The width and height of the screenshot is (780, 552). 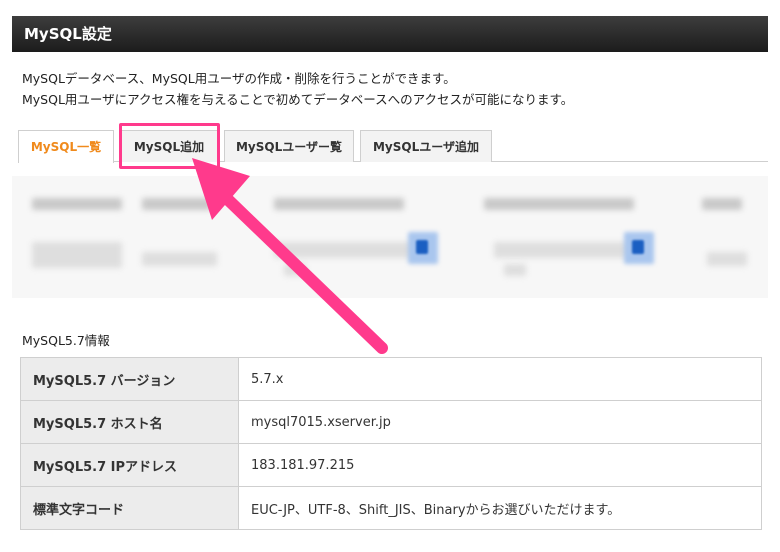 What do you see at coordinates (500, 465) in the screenshot?
I see `row-value-ip: 183.181.97.215` at bounding box center [500, 465].